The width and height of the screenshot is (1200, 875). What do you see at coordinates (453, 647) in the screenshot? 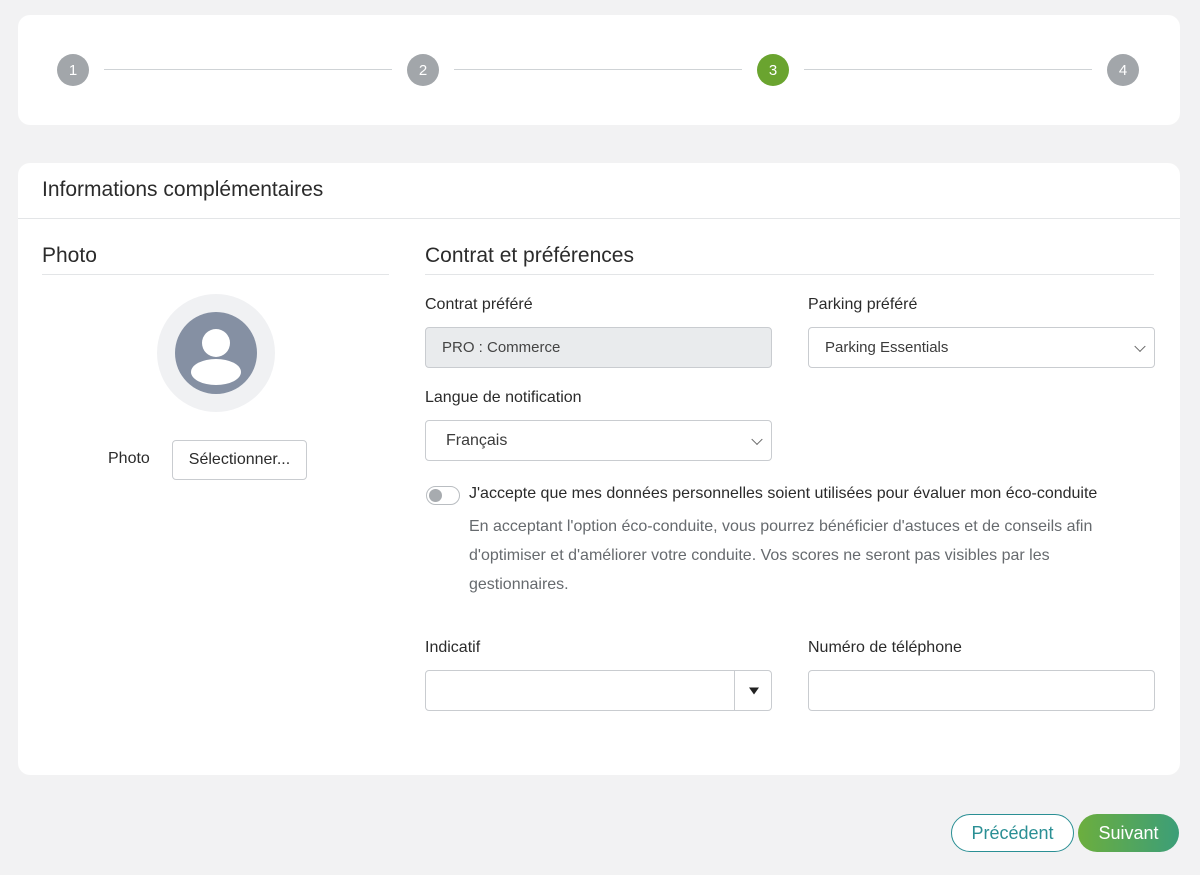
I see `dial-code-label: Indicatif` at bounding box center [453, 647].